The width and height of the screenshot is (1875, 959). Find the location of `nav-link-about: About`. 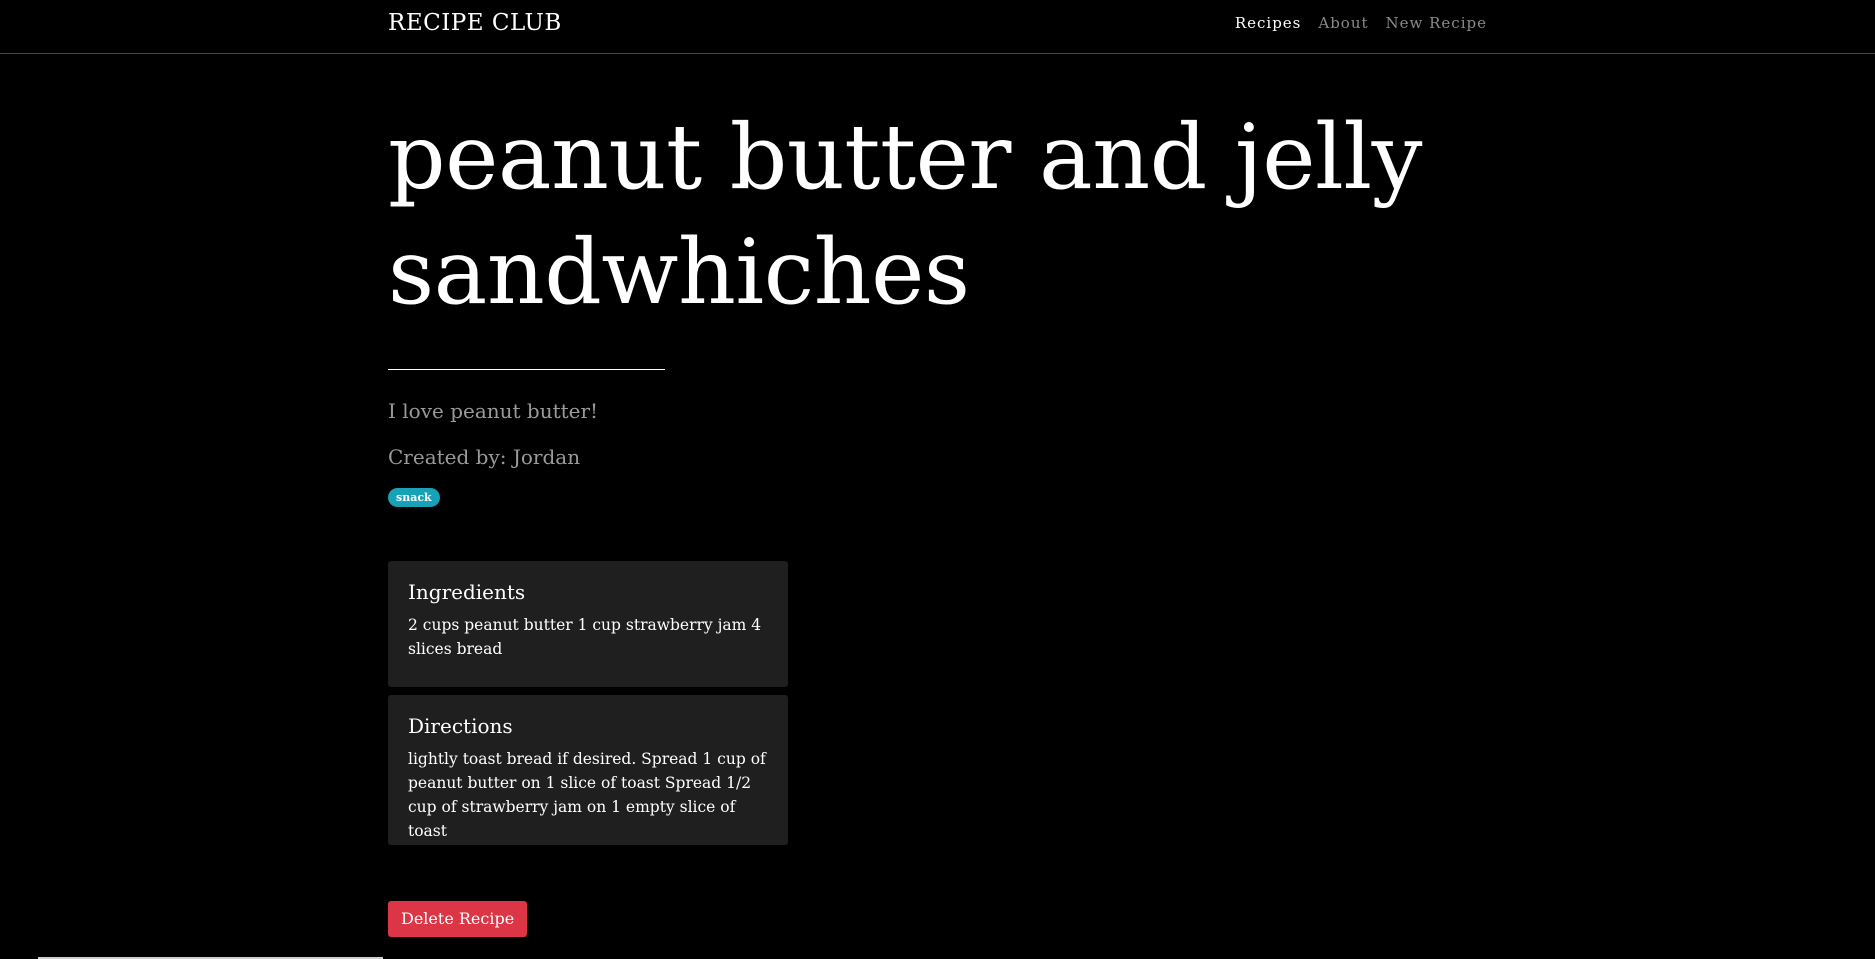

nav-link-about: About is located at coordinates (1343, 23).